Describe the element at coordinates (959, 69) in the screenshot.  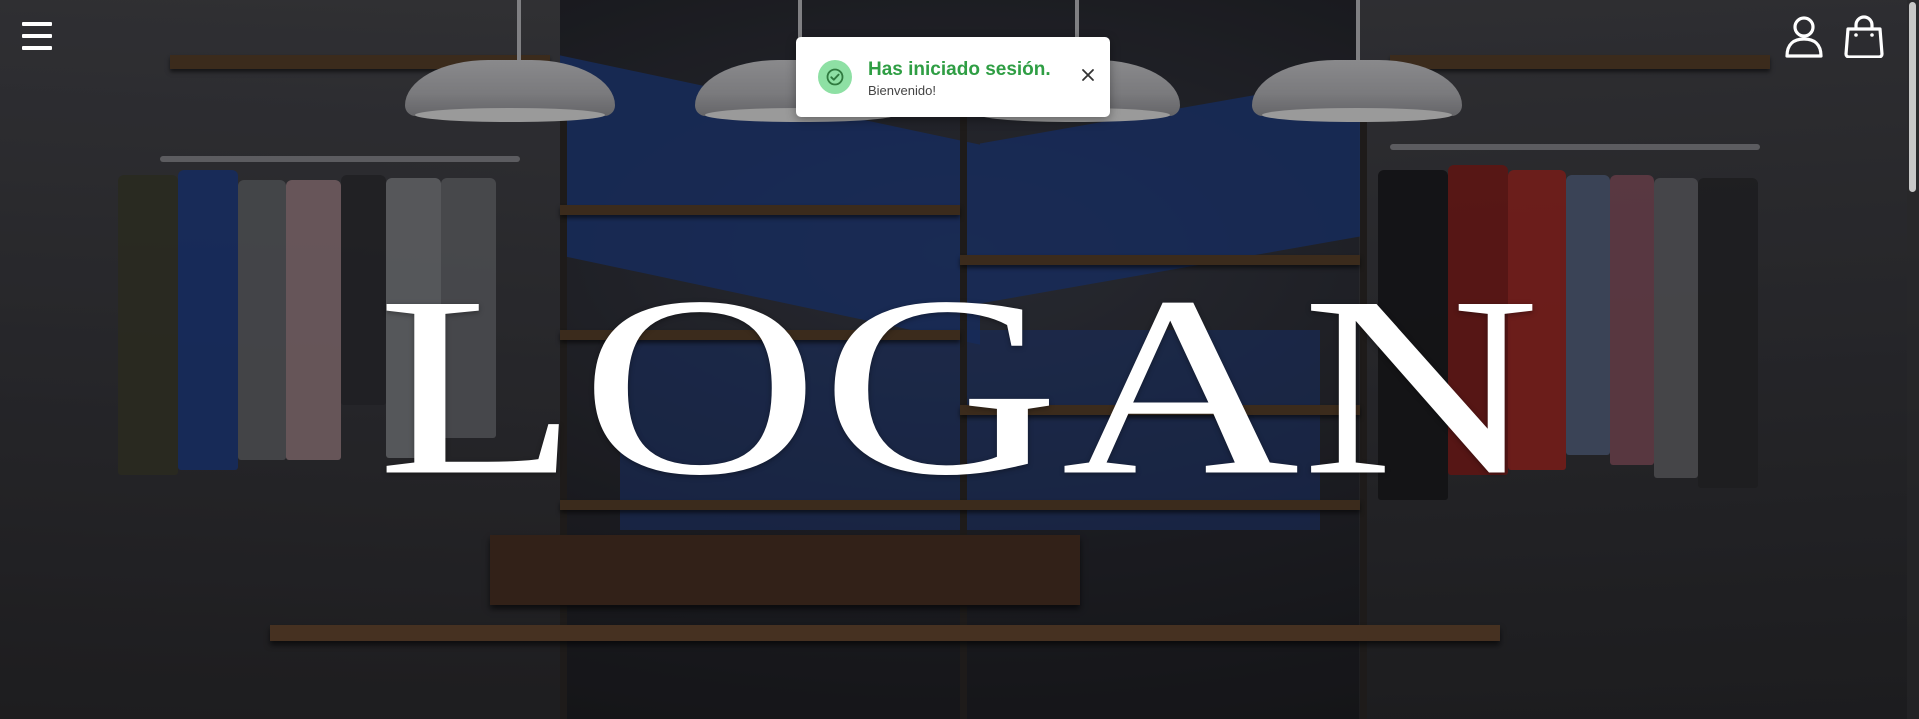
I see `toast-title: Has iniciado sesión.` at that location.